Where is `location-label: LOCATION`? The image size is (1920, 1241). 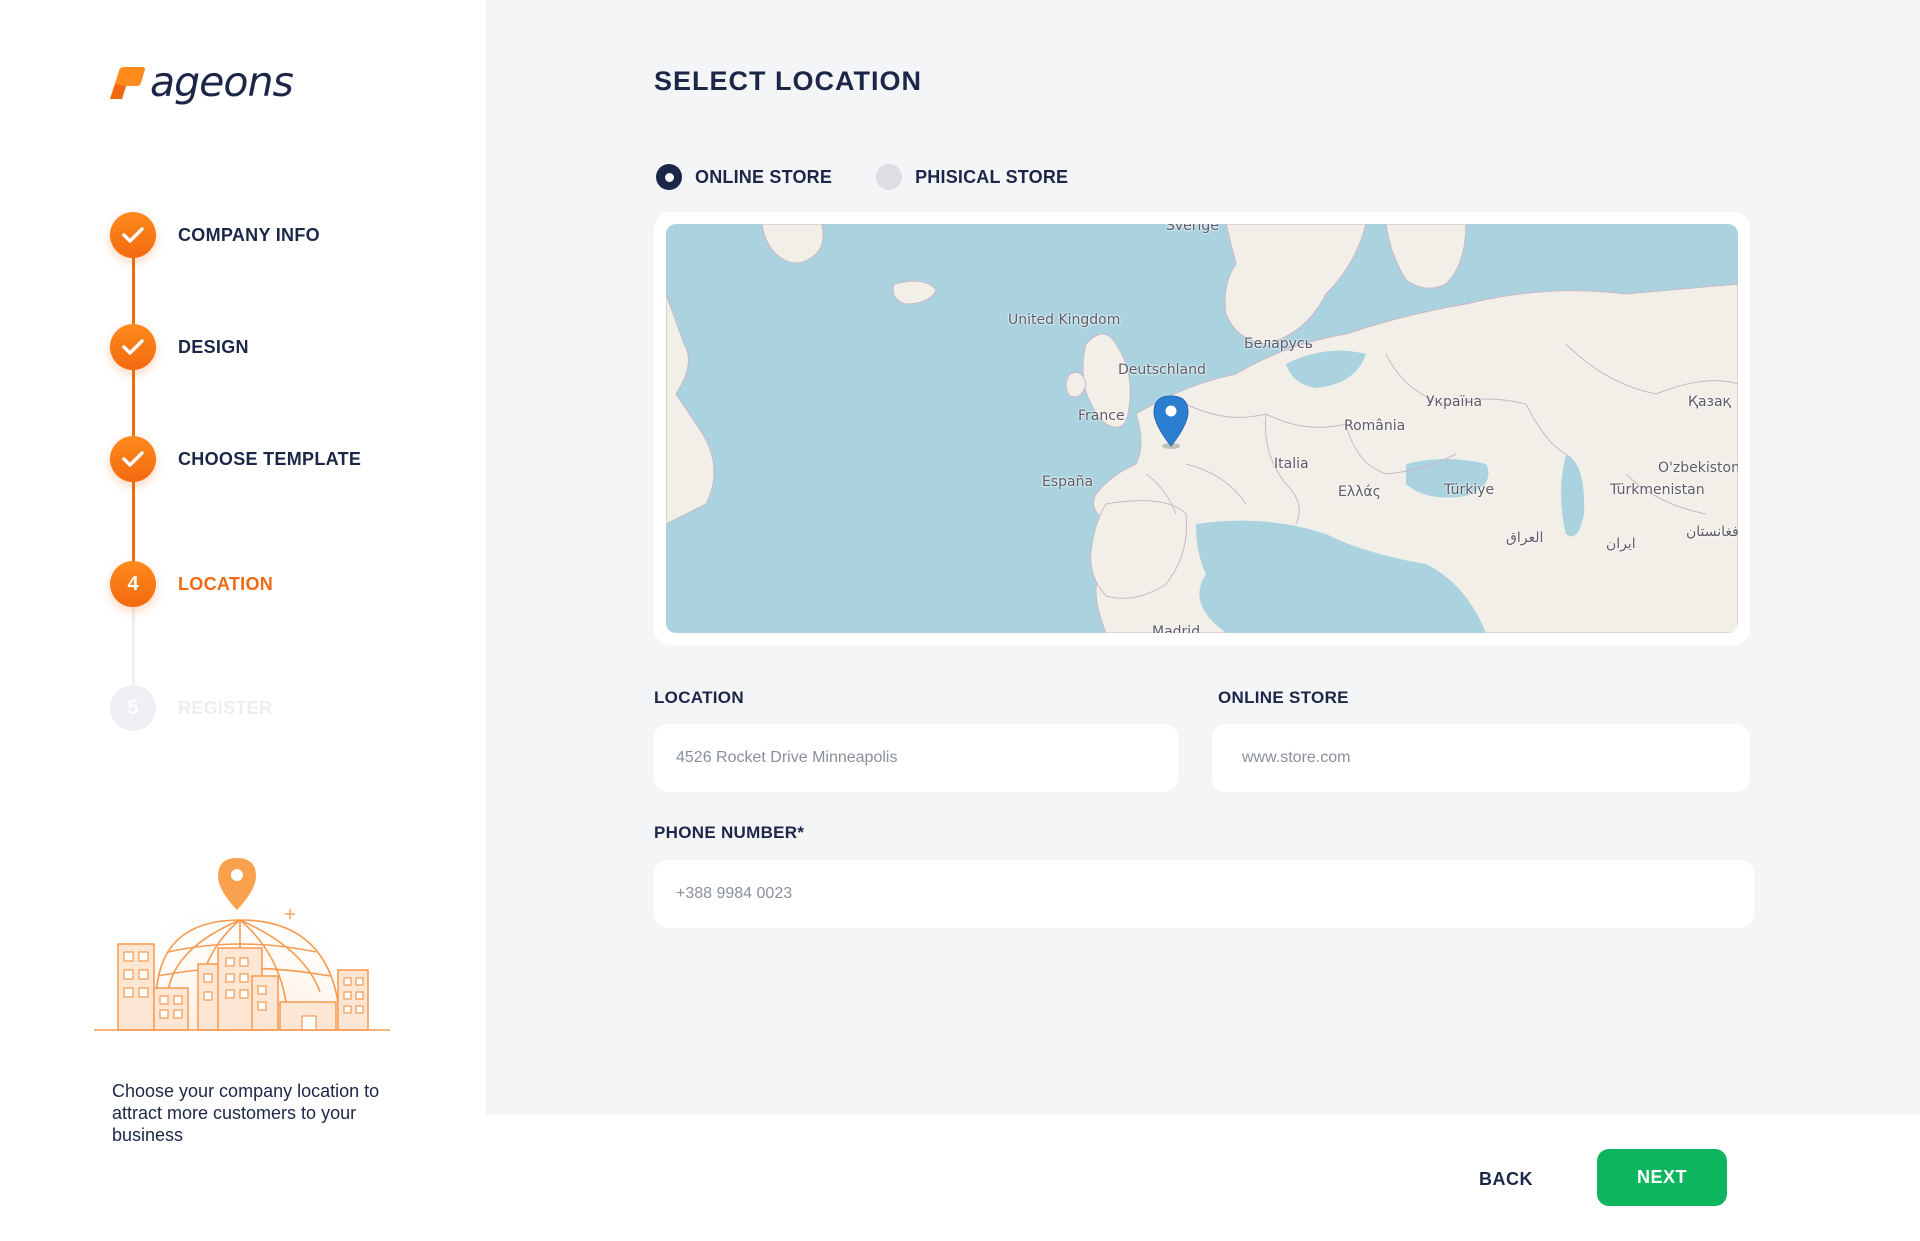 location-label: LOCATION is located at coordinates (699, 697).